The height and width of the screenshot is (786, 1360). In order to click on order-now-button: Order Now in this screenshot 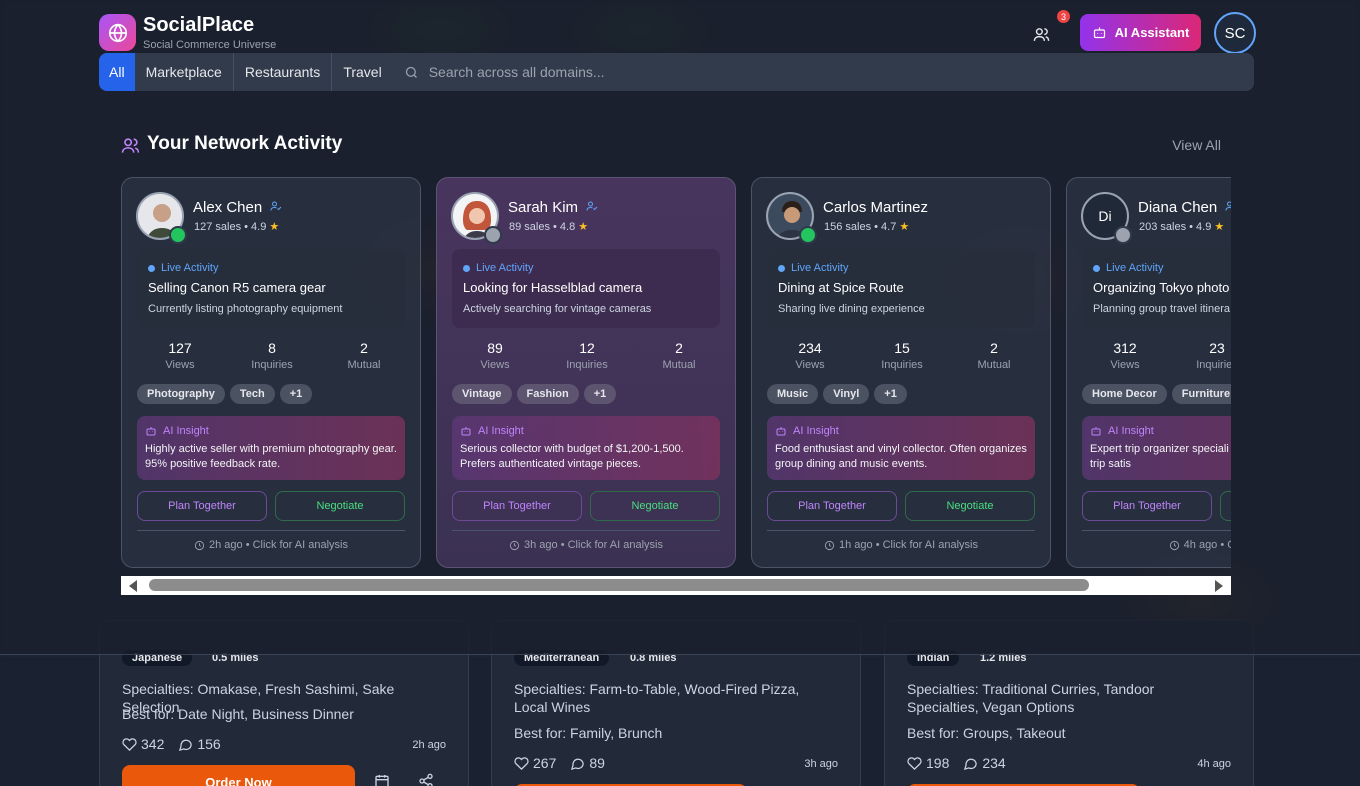, I will do `click(238, 775)`.